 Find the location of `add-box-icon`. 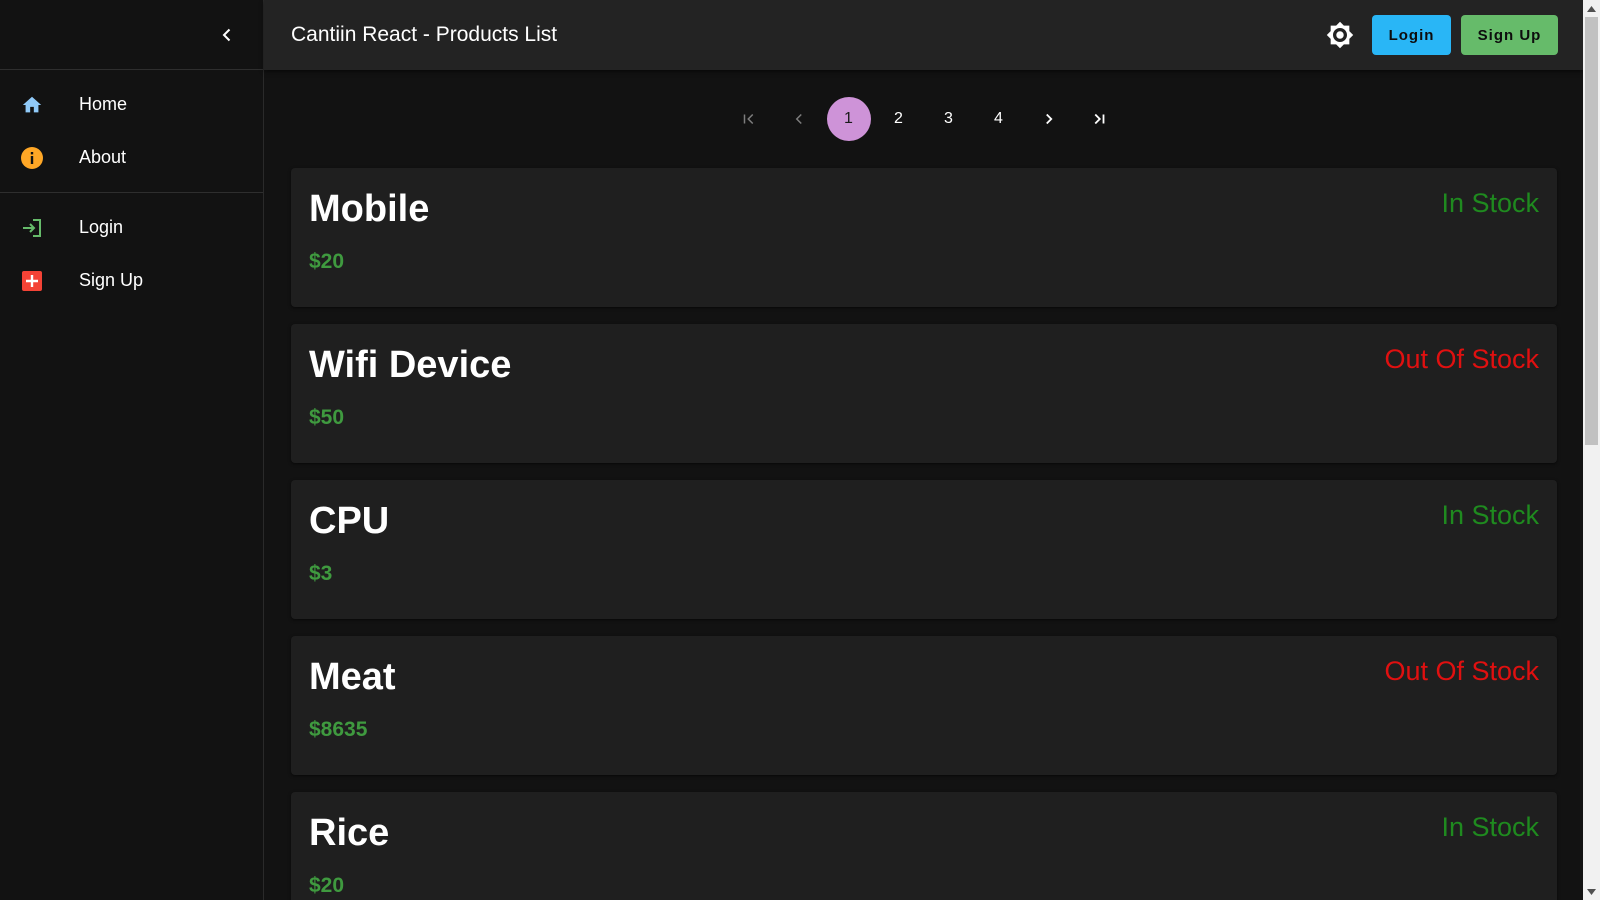

add-box-icon is located at coordinates (32, 281).